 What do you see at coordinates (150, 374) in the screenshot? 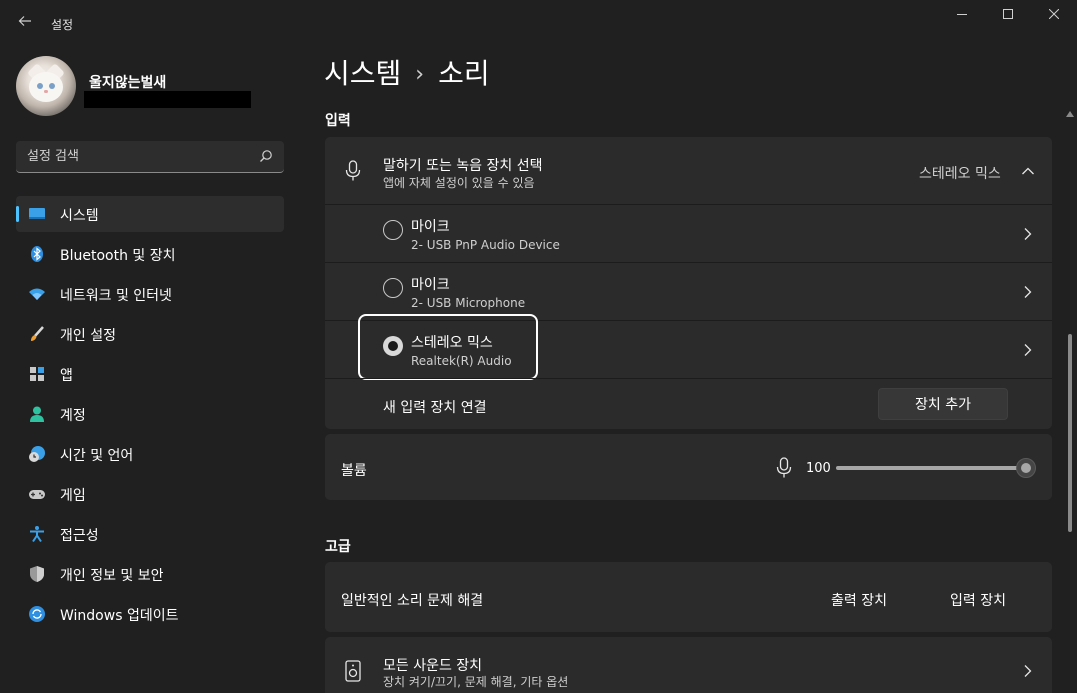
I see `sidebar-item-apps: 앱` at bounding box center [150, 374].